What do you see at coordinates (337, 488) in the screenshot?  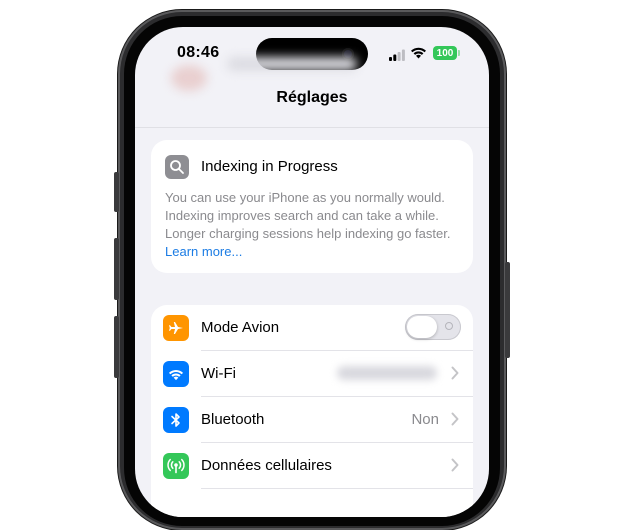 I see `row-divider` at bounding box center [337, 488].